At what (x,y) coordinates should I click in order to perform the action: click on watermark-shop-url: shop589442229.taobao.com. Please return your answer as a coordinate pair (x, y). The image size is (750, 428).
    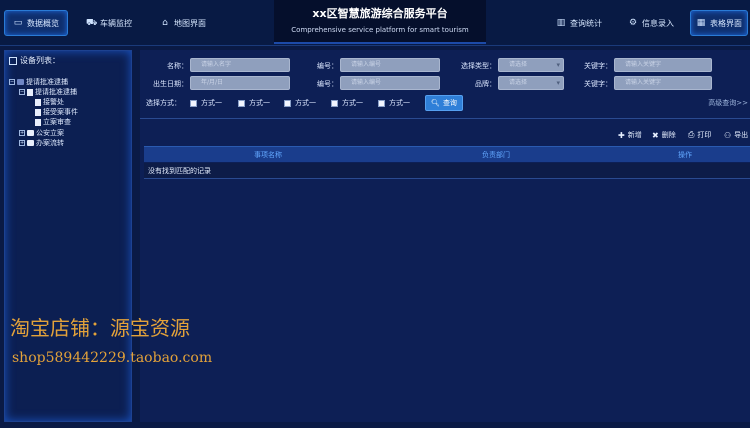
    Looking at the image, I should click on (112, 358).